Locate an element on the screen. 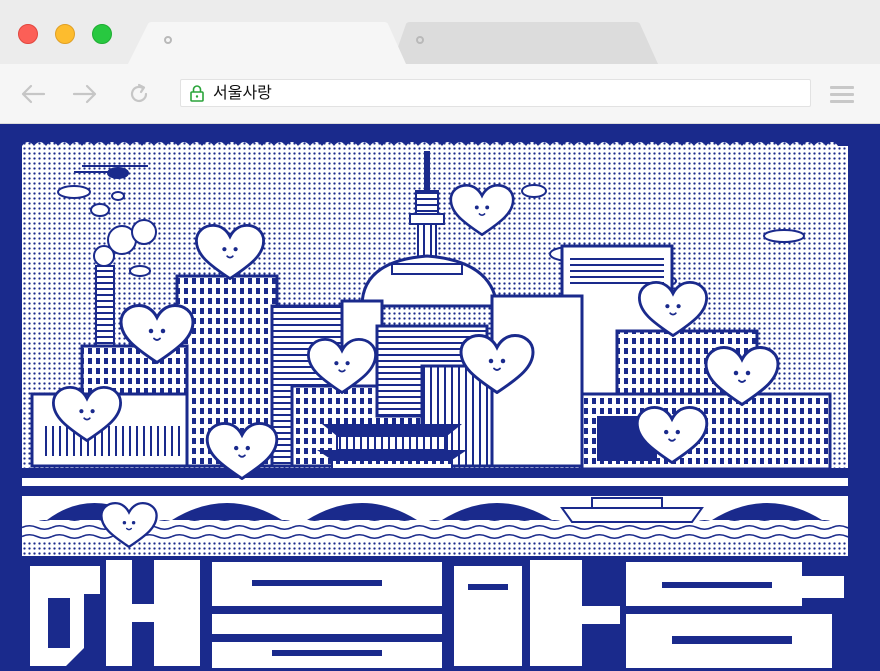 This screenshot has width=880, height=671. title-bar is located at coordinates (440, 32).